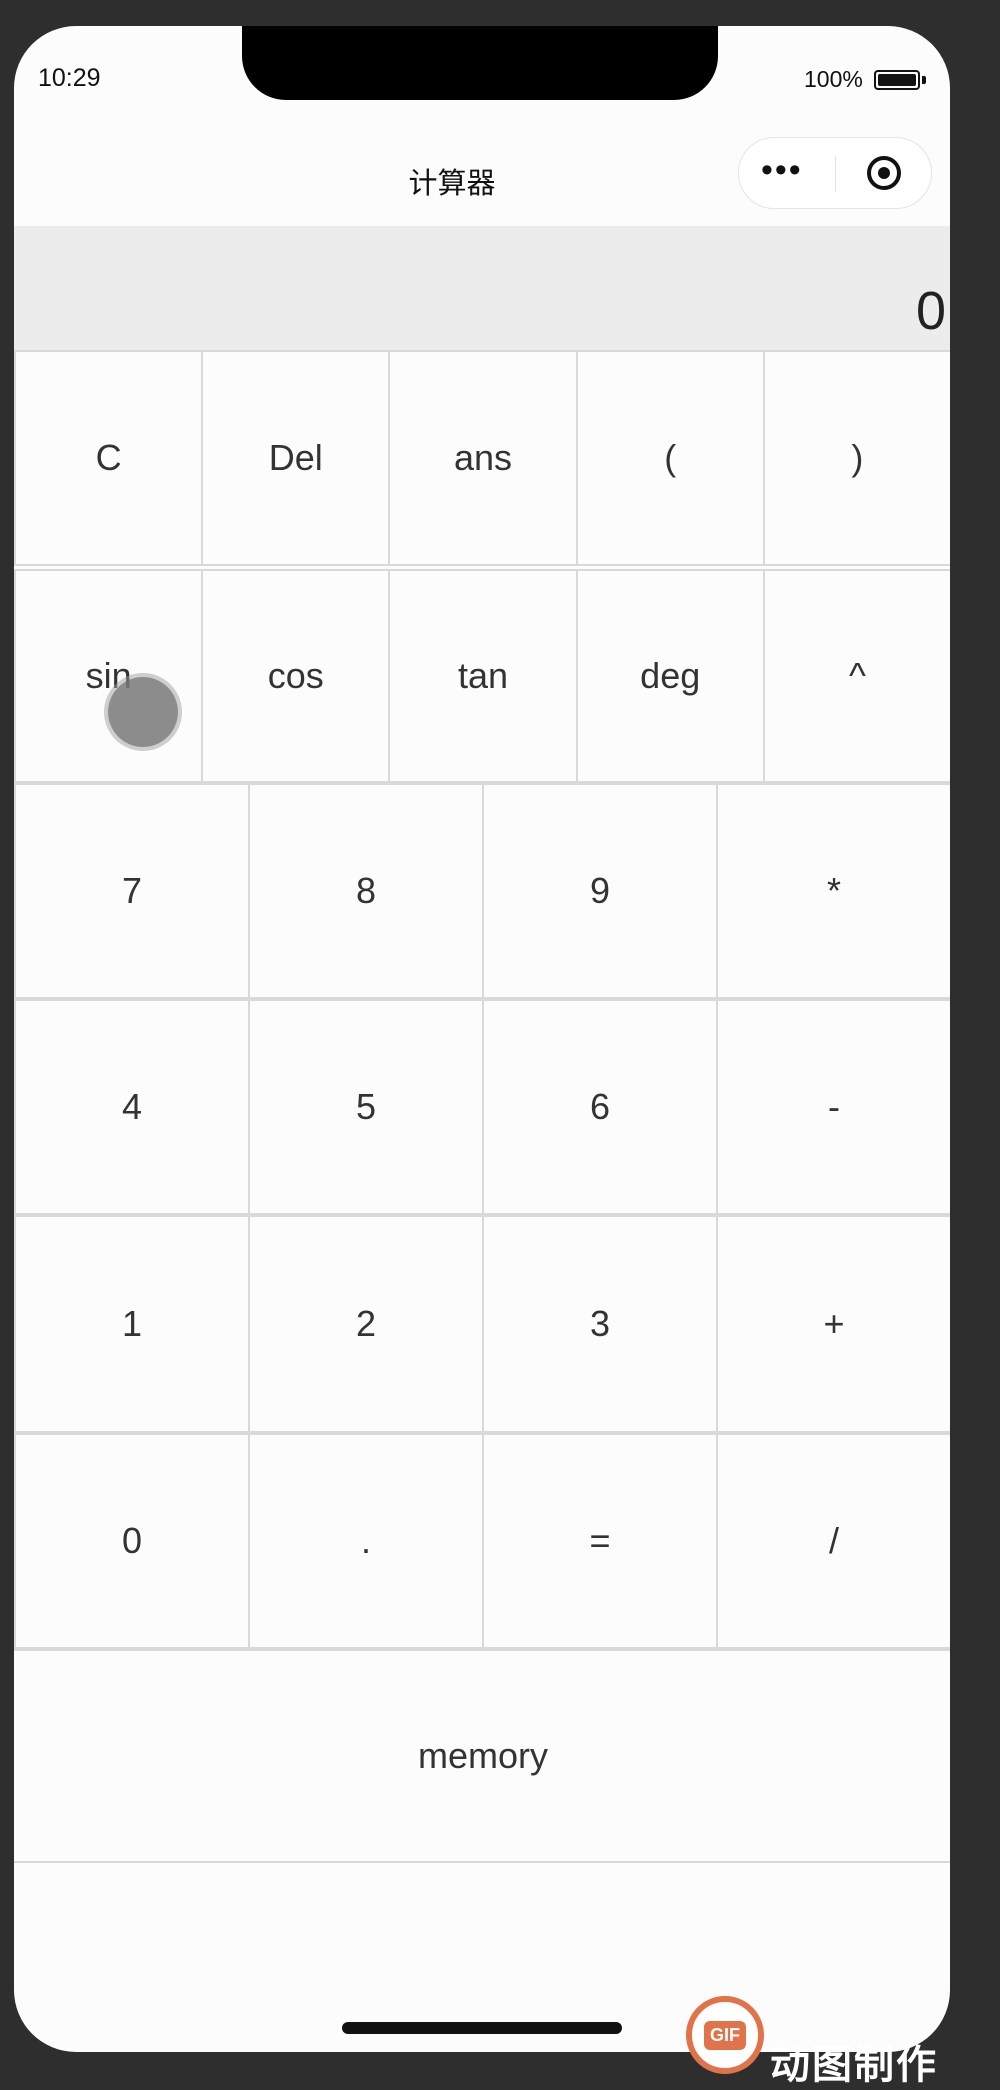 The image size is (1000, 2090). Describe the element at coordinates (296, 458) in the screenshot. I see `key-delete: Del` at that location.